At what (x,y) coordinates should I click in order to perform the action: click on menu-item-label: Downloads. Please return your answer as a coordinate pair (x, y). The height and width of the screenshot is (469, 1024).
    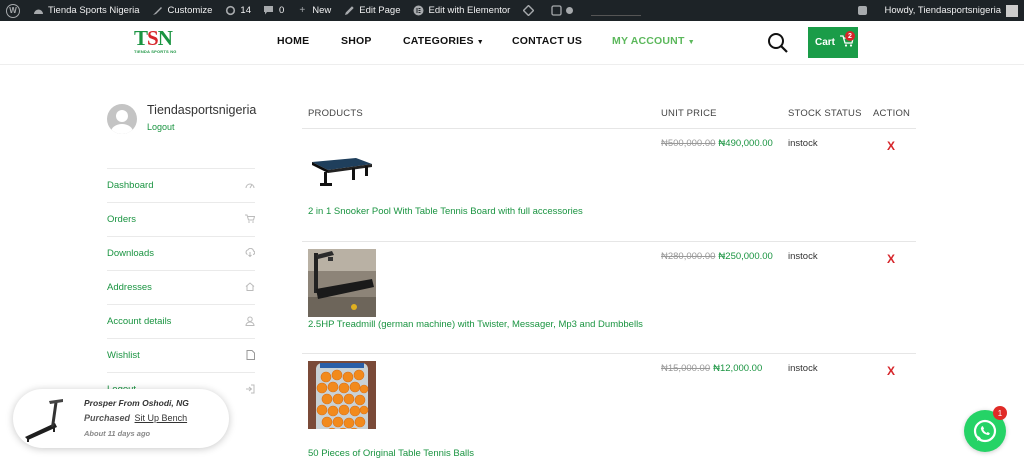
    Looking at the image, I should click on (130, 253).